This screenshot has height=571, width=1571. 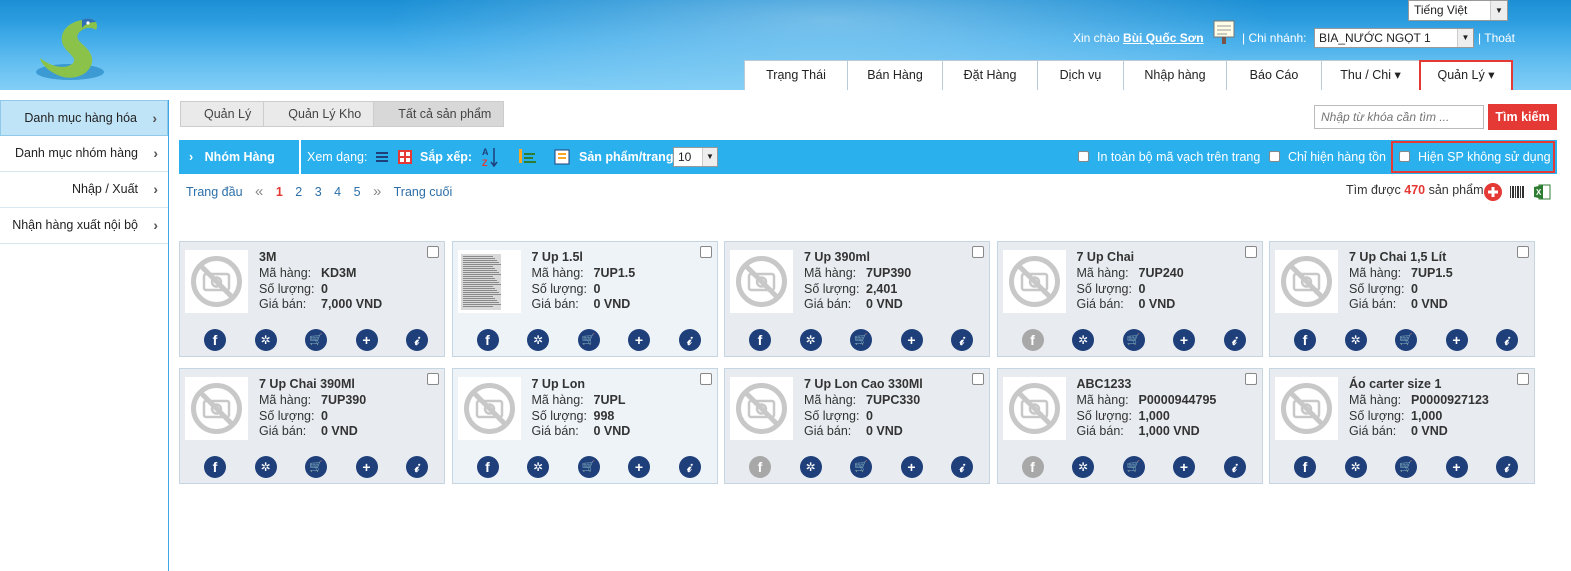 I want to click on language-select: Tiếng Việt ▼, so click(x=1458, y=10).